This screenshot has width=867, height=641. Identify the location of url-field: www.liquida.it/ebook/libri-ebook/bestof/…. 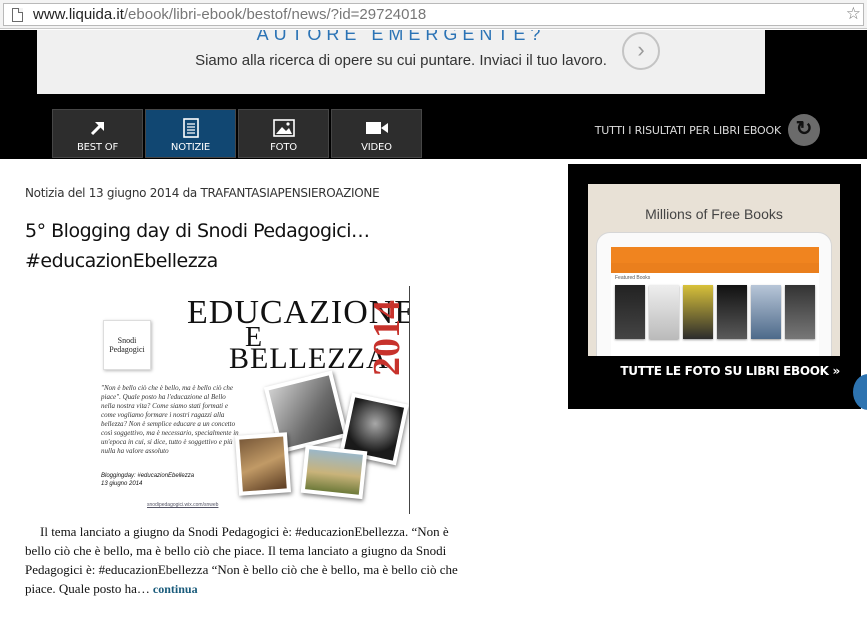
(433, 14).